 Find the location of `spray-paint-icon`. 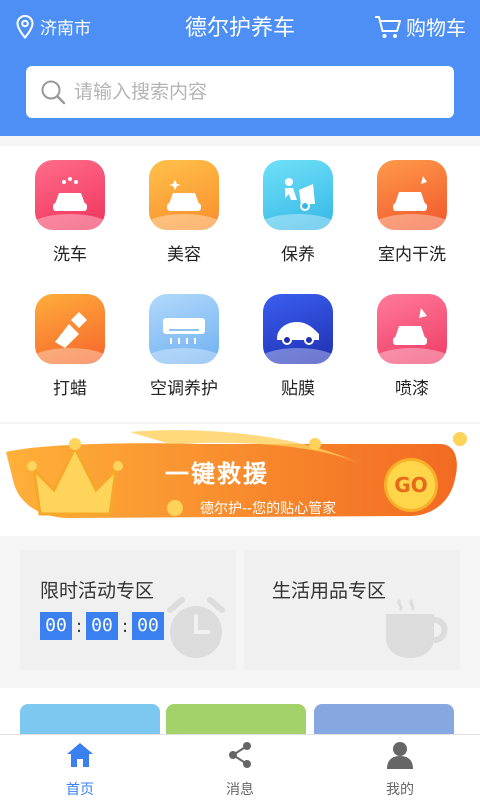

spray-paint-icon is located at coordinates (412, 329).